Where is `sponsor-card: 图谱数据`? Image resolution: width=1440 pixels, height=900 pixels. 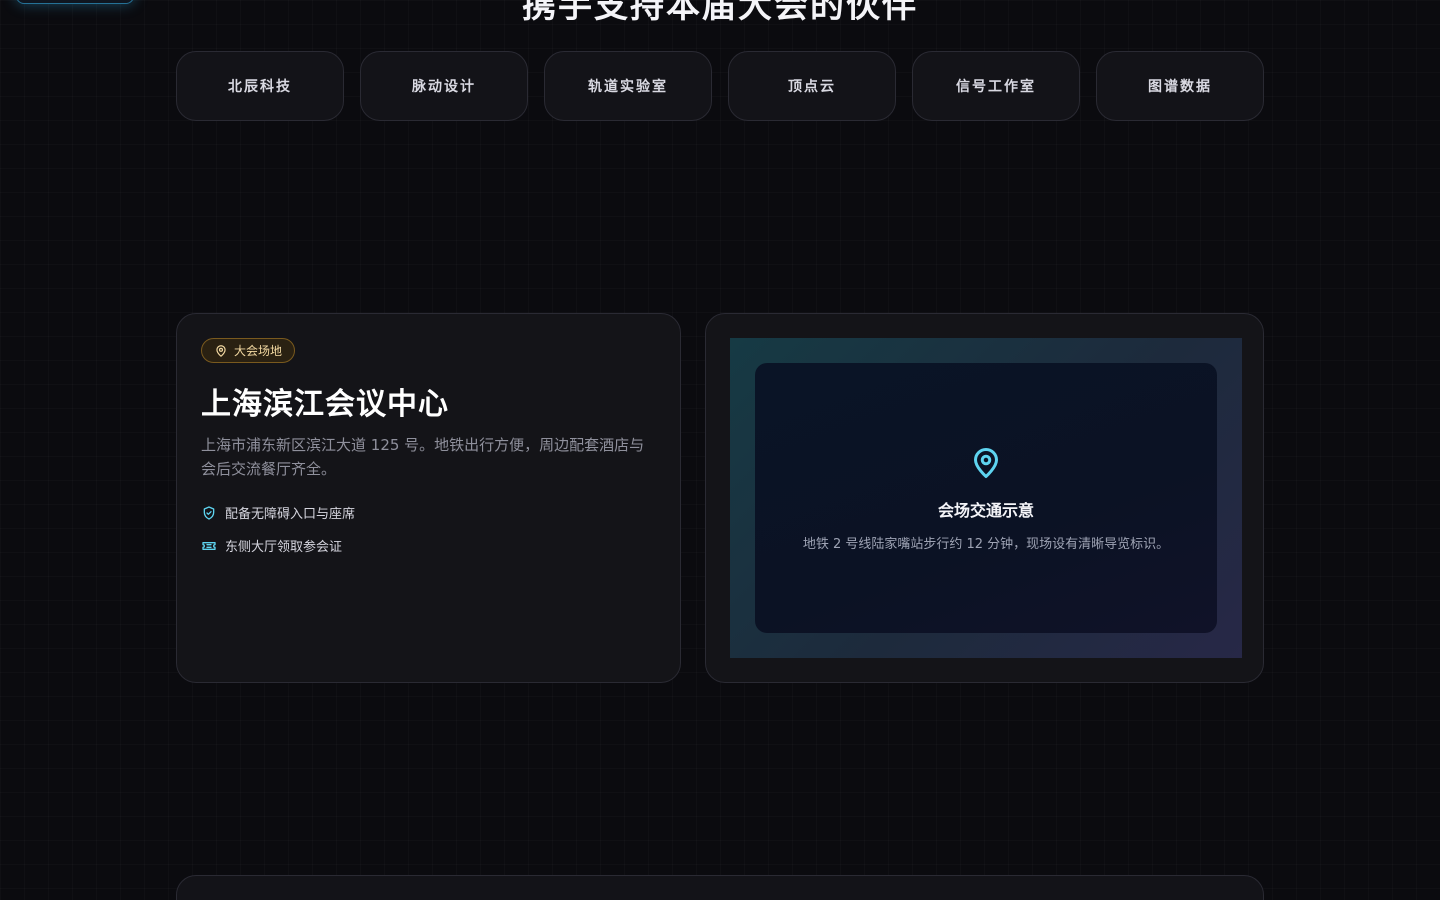
sponsor-card: 图谱数据 is located at coordinates (1180, 86).